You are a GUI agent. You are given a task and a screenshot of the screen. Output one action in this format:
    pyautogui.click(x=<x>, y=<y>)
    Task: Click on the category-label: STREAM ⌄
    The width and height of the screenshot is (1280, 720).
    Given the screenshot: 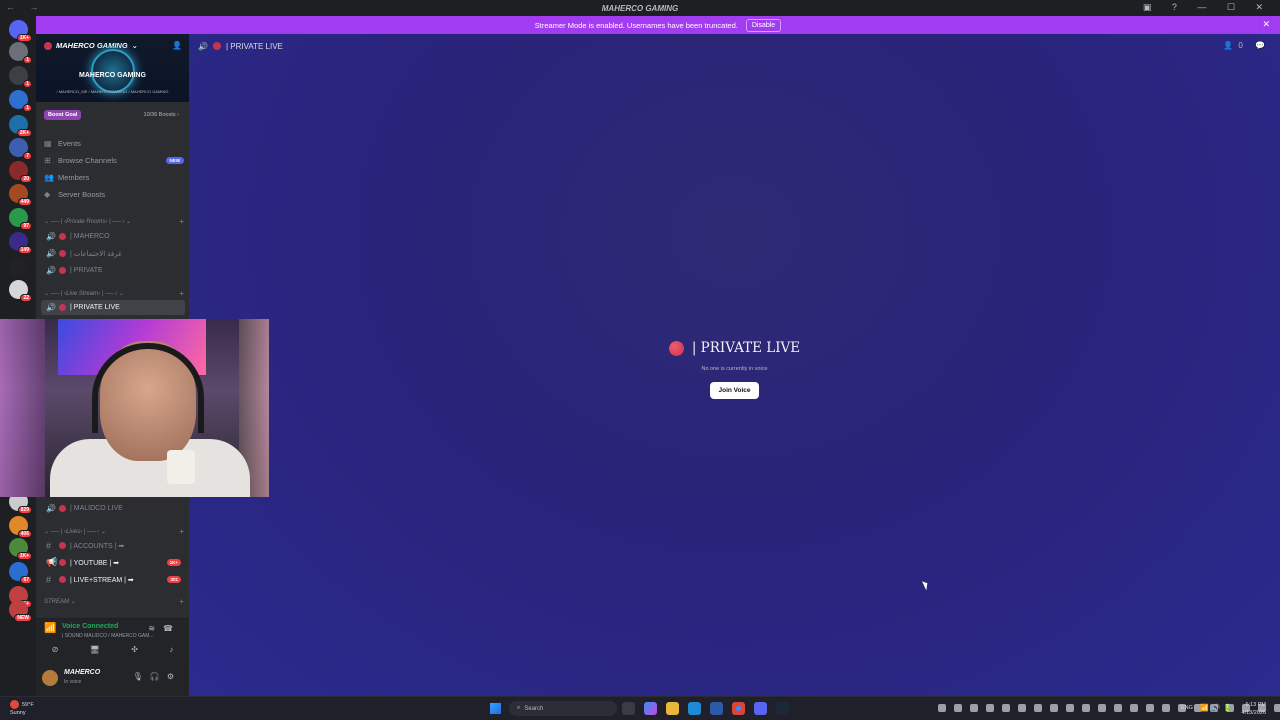 What is the action you would take?
    pyautogui.click(x=60, y=601)
    